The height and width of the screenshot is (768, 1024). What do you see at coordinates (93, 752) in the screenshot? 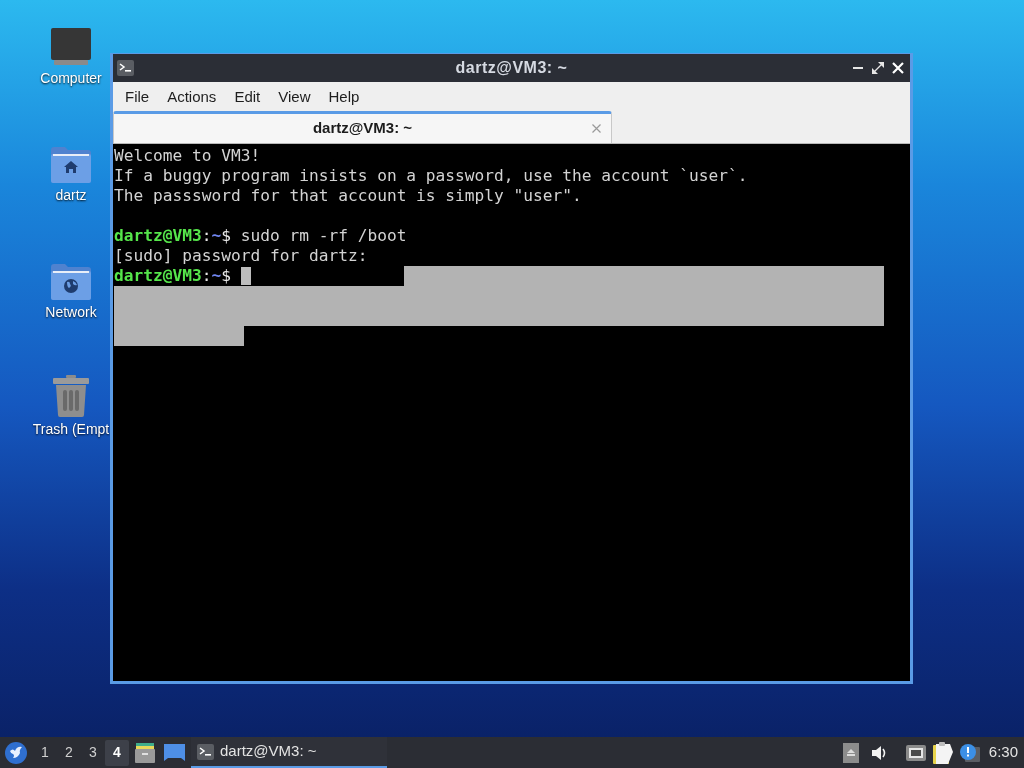
I see `workspace-button: 3` at bounding box center [93, 752].